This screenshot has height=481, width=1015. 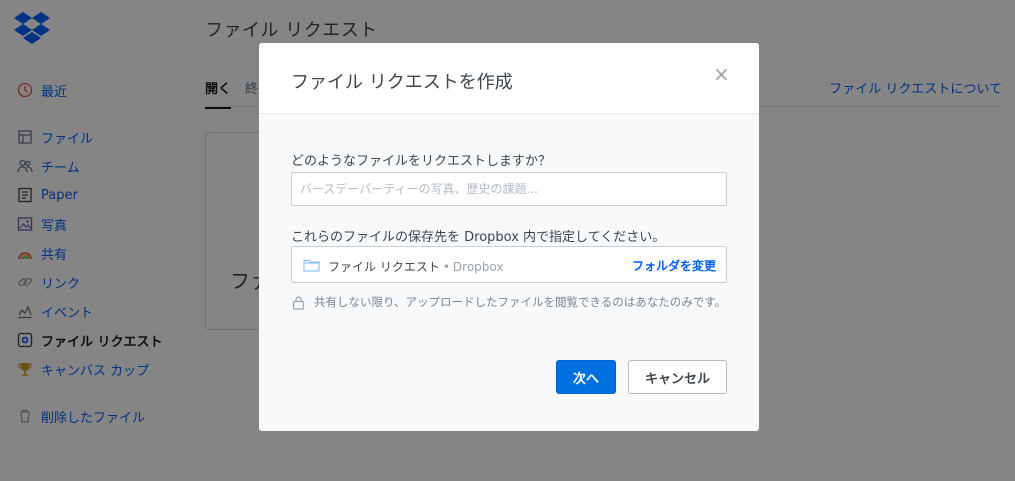 What do you see at coordinates (384, 267) in the screenshot?
I see `folder-name: ファイル リクエスト` at bounding box center [384, 267].